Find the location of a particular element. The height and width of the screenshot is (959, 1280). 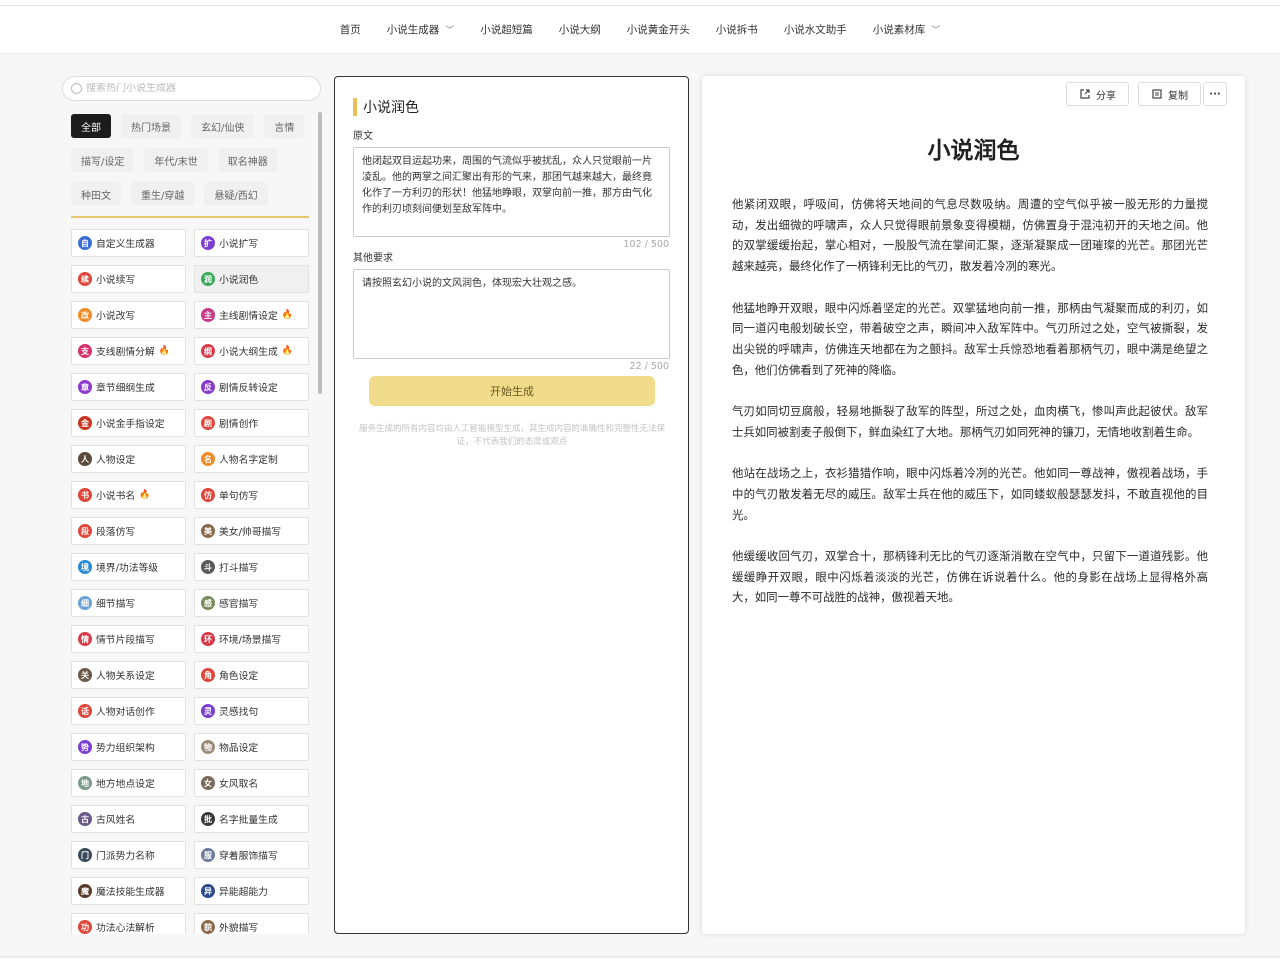

tool-icon: 异 is located at coordinates (208, 891).